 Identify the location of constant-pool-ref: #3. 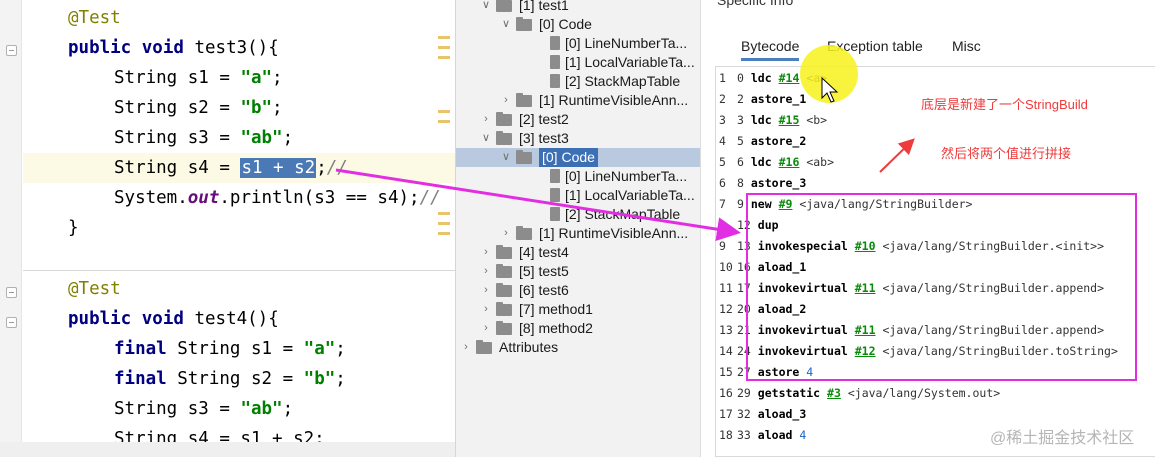
(834, 393).